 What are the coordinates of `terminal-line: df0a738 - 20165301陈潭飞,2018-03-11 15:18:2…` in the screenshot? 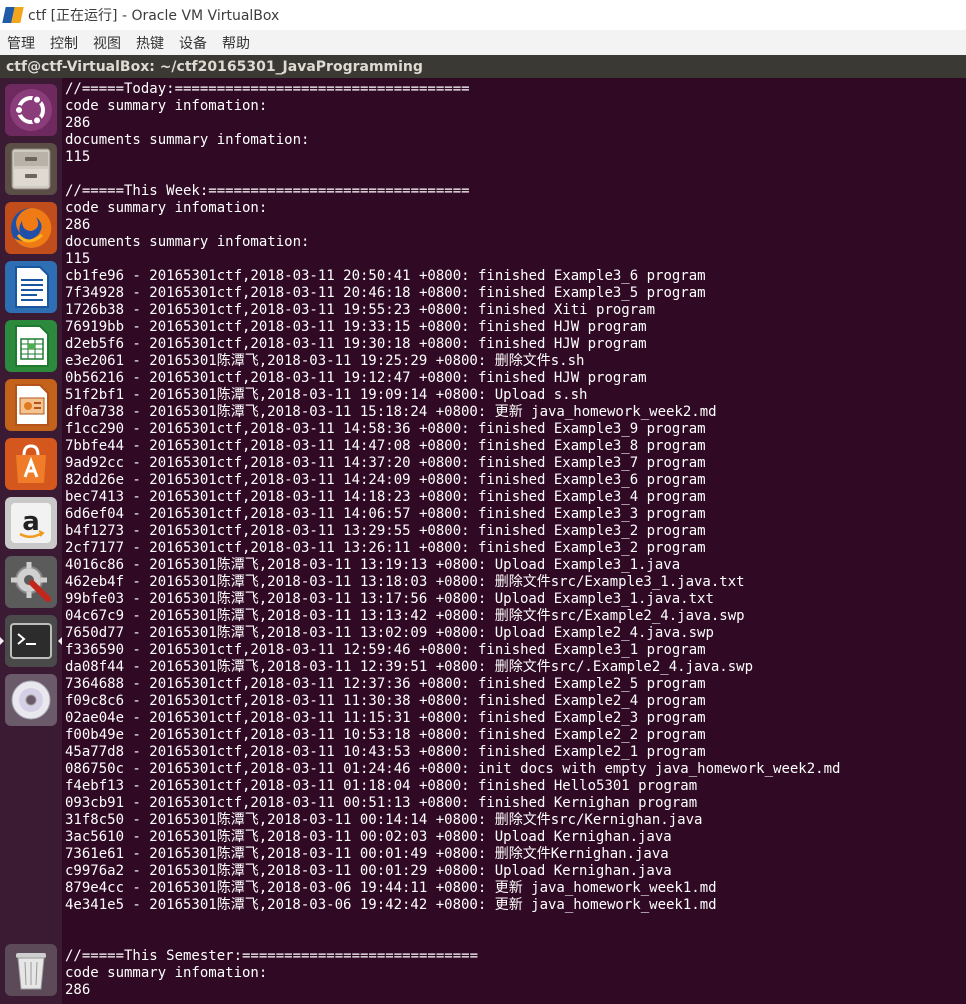 It's located at (391, 412).